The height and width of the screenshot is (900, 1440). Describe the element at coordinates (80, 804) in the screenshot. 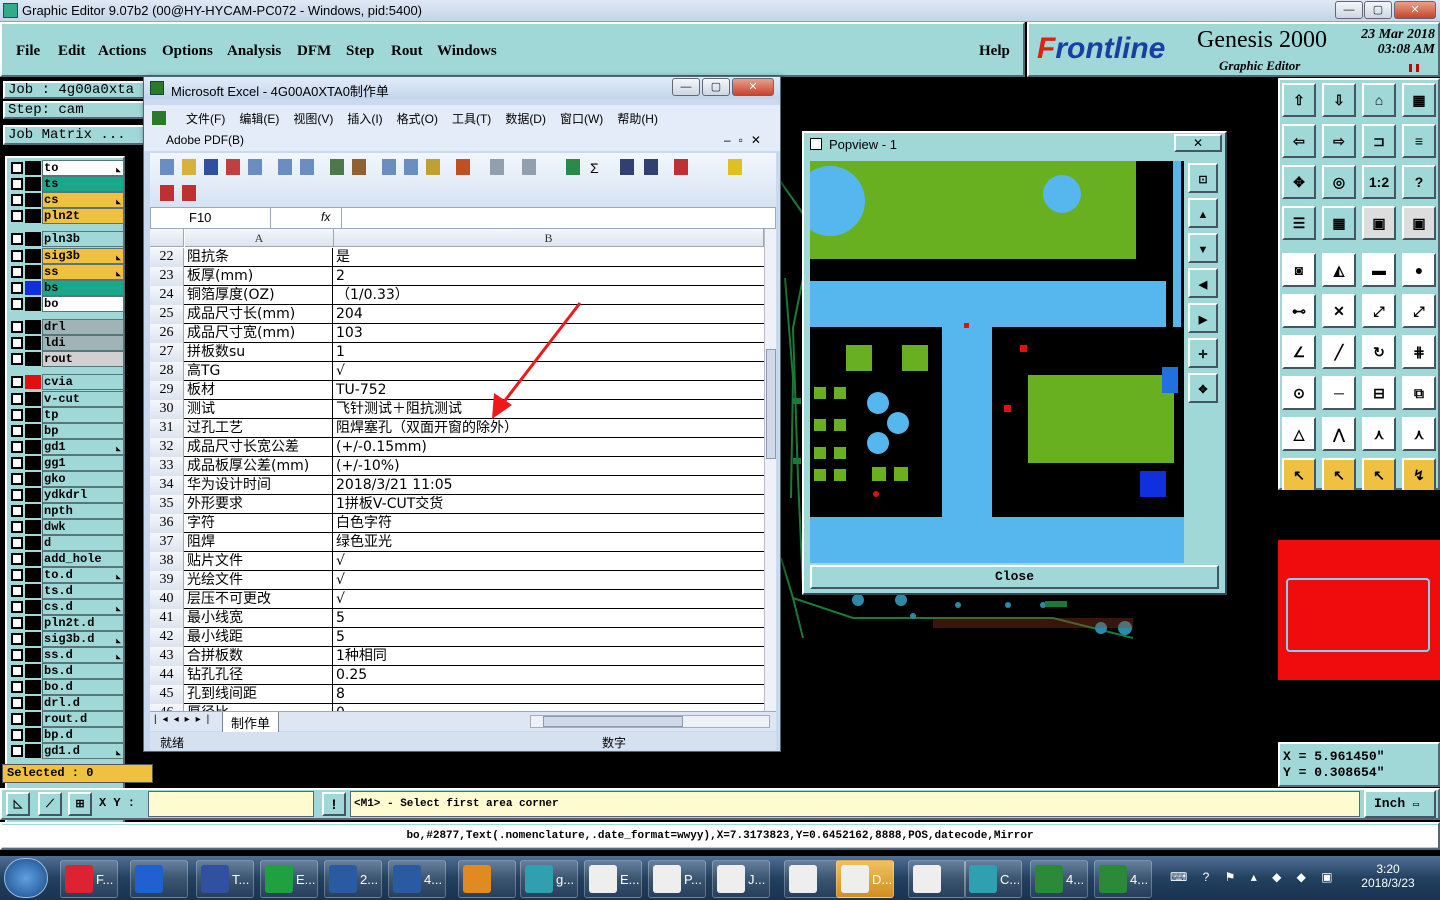

I see `grid-icon: ⊞` at that location.